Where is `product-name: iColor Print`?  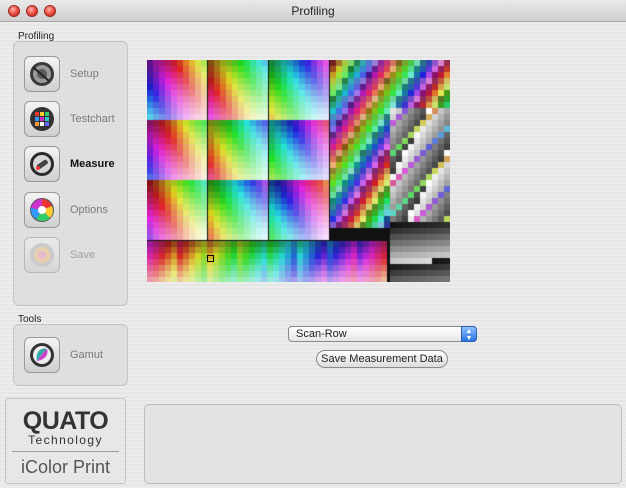
product-name: iColor Print is located at coordinates (65, 467).